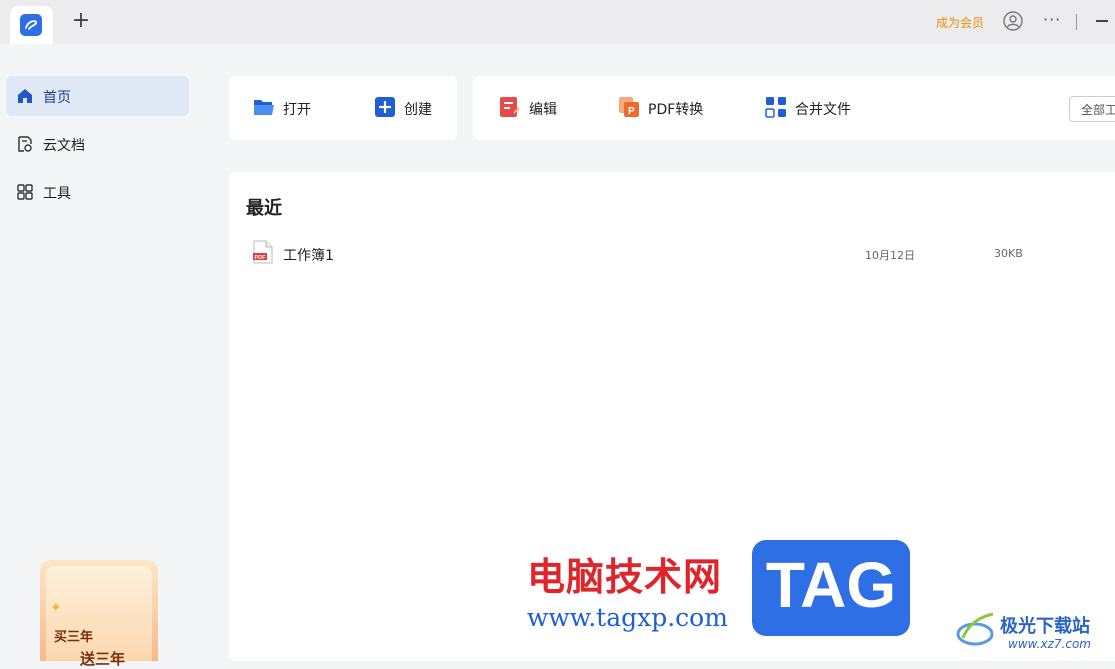 This screenshot has height=669, width=1115. What do you see at coordinates (510, 107) in the screenshot?
I see `edit-doc-icon` at bounding box center [510, 107].